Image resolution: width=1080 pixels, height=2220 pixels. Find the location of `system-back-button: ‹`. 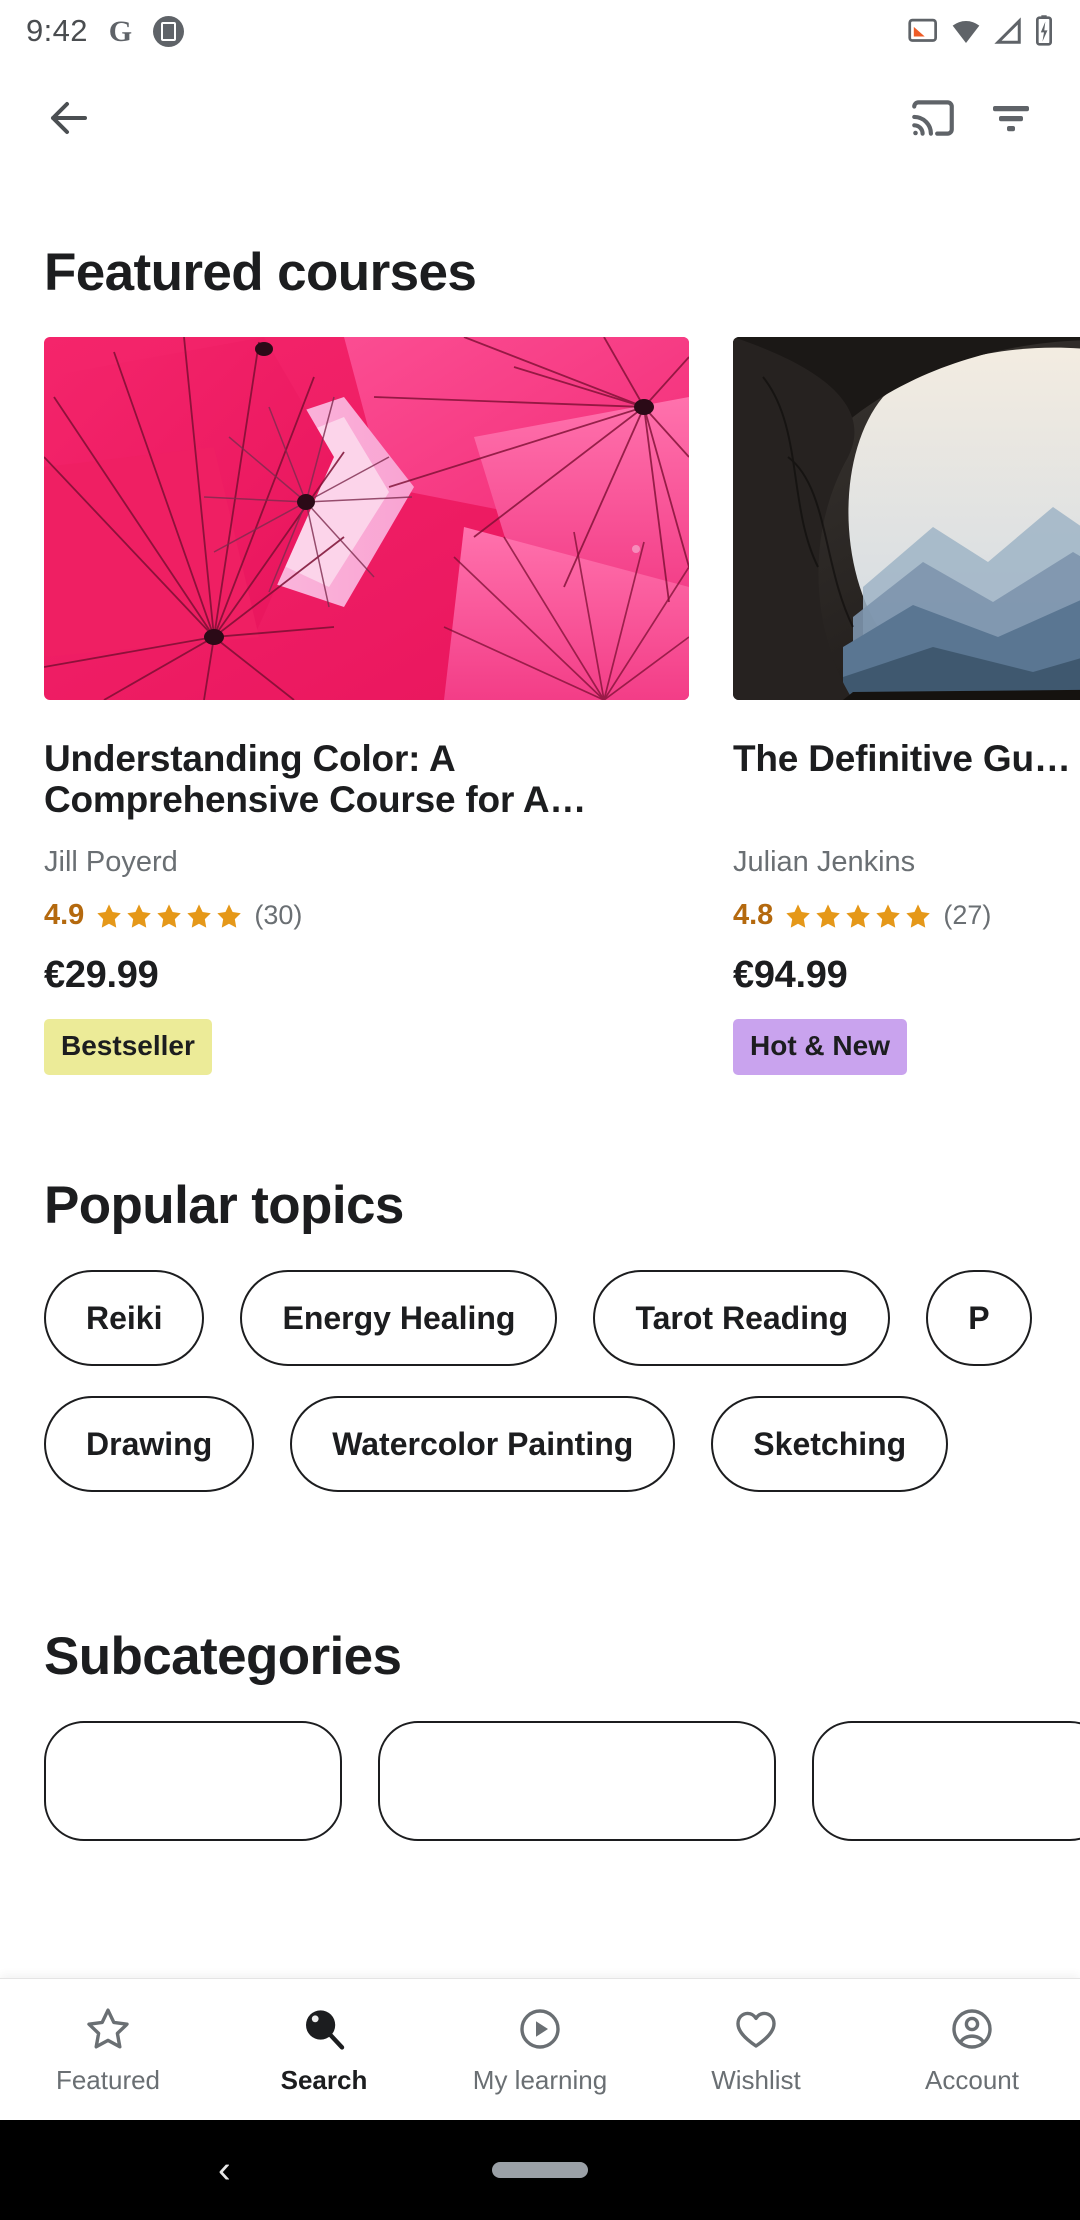

system-back-button: ‹ is located at coordinates (224, 2170).